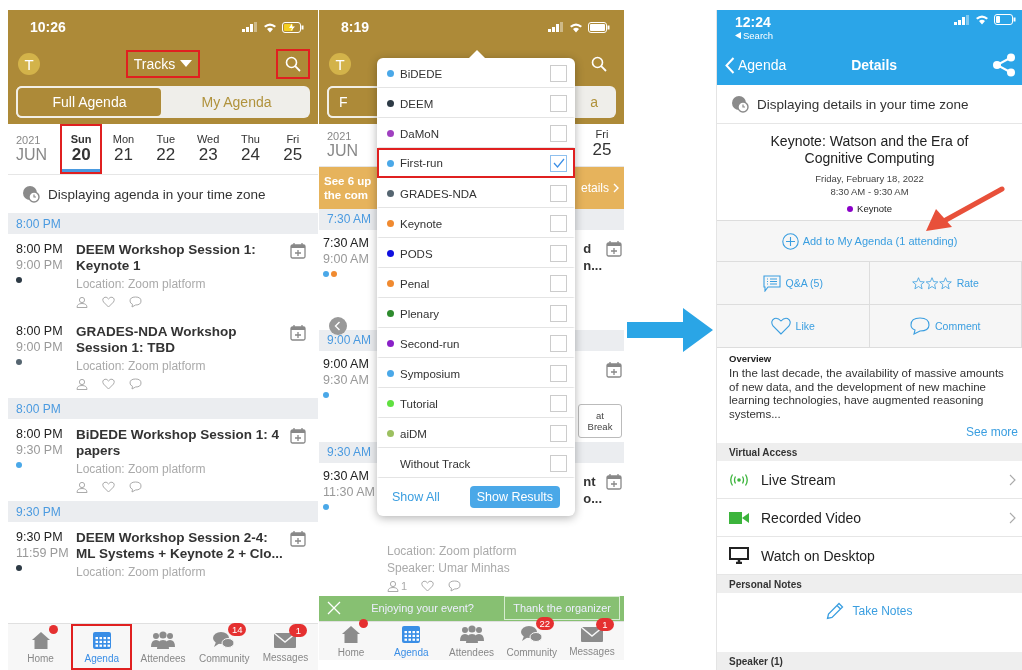  Describe the element at coordinates (476, 193) in the screenshot. I see `track-option: GRADES-NDA` at that location.